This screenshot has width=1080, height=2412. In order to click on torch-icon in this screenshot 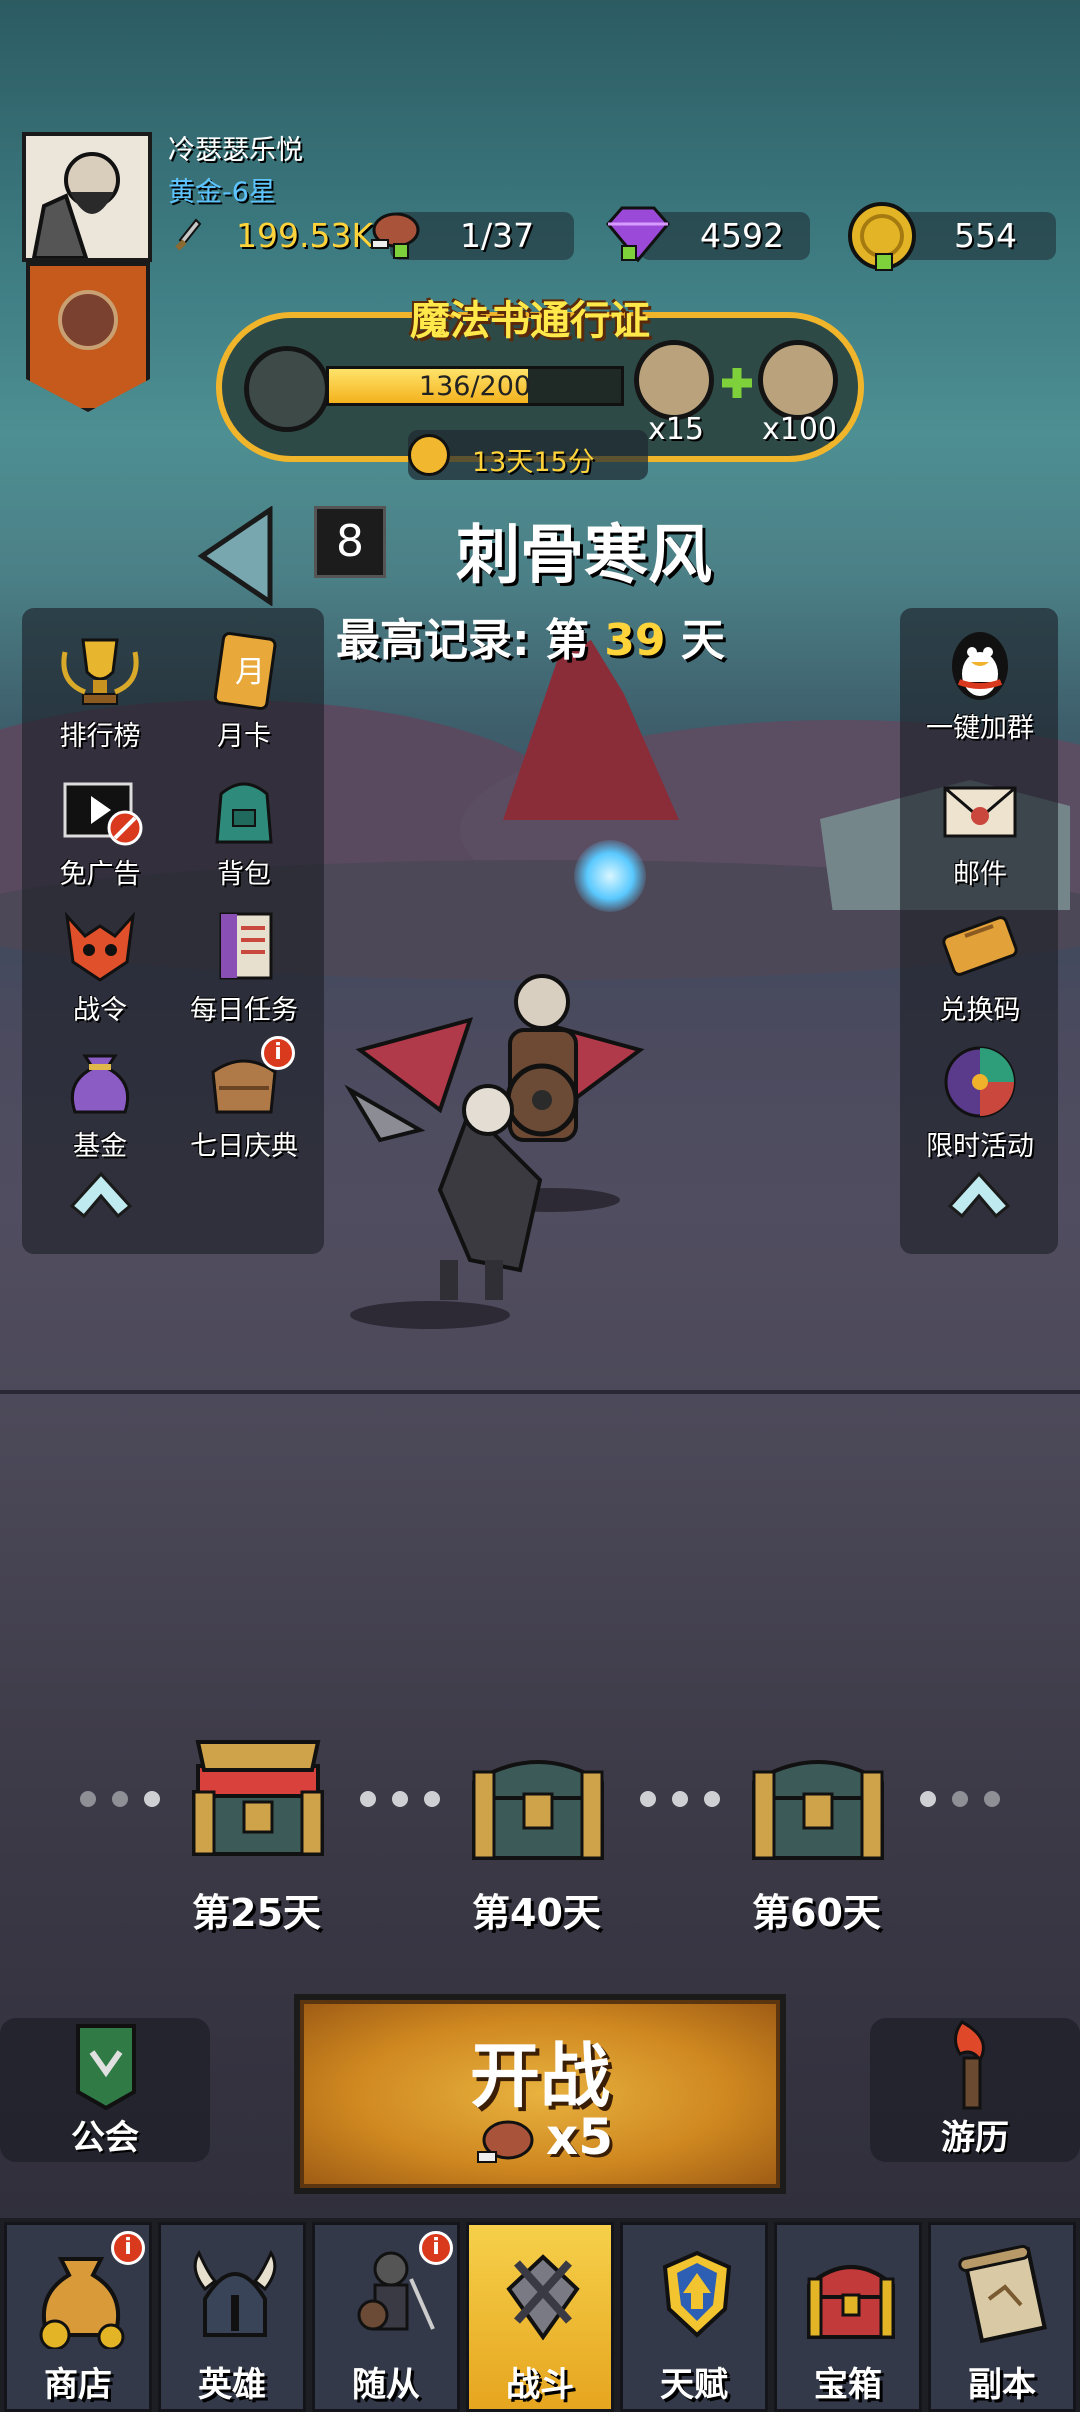, I will do `click(969, 2065)`.